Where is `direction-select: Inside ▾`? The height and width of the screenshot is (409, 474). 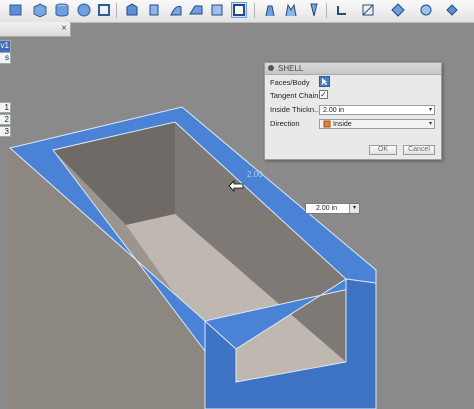 direction-select: Inside ▾ is located at coordinates (377, 124).